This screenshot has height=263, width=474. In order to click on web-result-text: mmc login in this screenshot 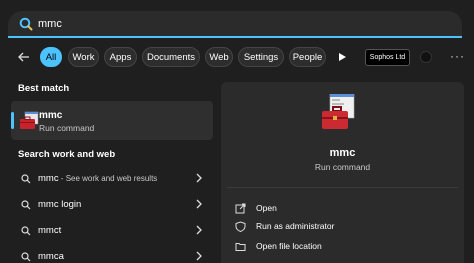, I will do `click(60, 204)`.